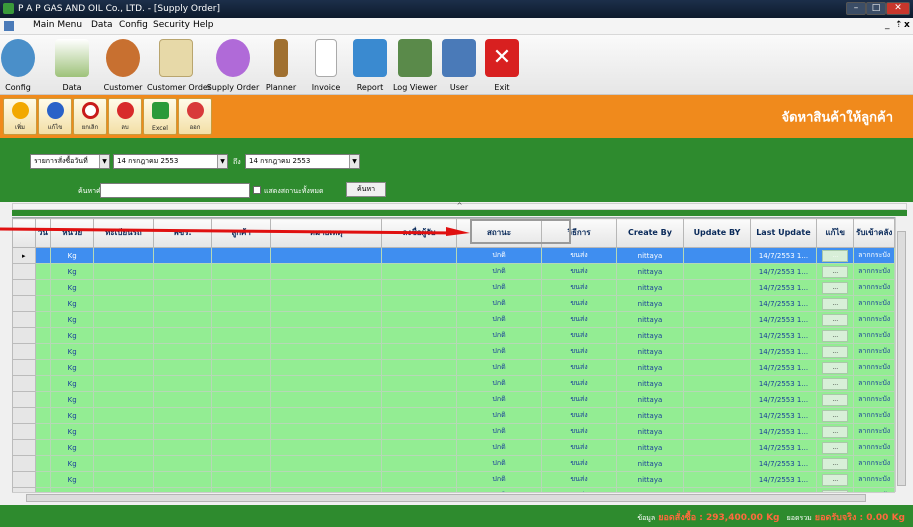 This screenshot has height=527, width=913. What do you see at coordinates (20, 116) in the screenshot?
I see `add-button: เพิ่ม` at bounding box center [20, 116].